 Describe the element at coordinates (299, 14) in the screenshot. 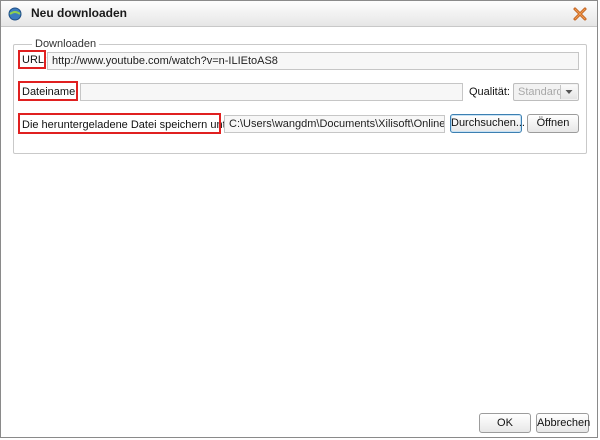

I see `title-bar: Neu downloaden` at that location.